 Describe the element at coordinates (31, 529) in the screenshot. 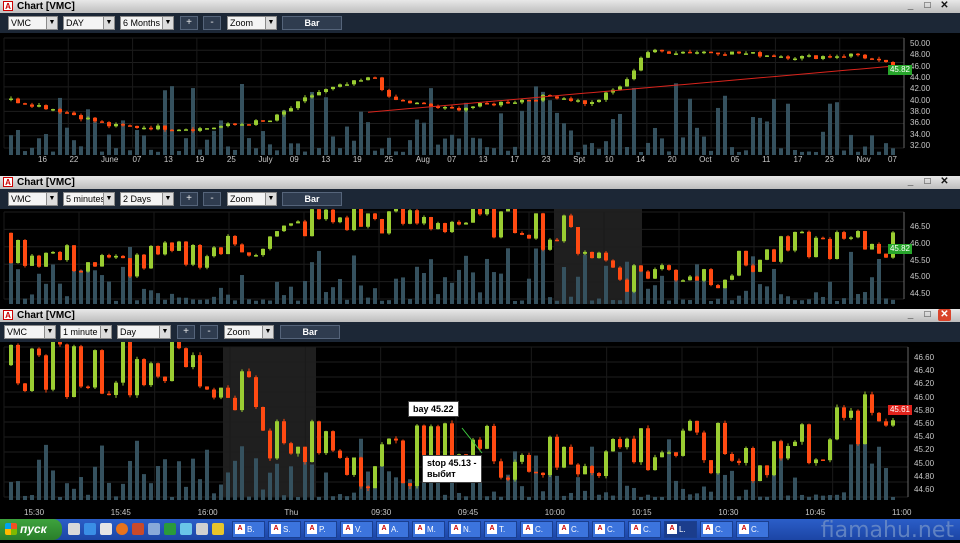

I see `start-button: пуск` at that location.